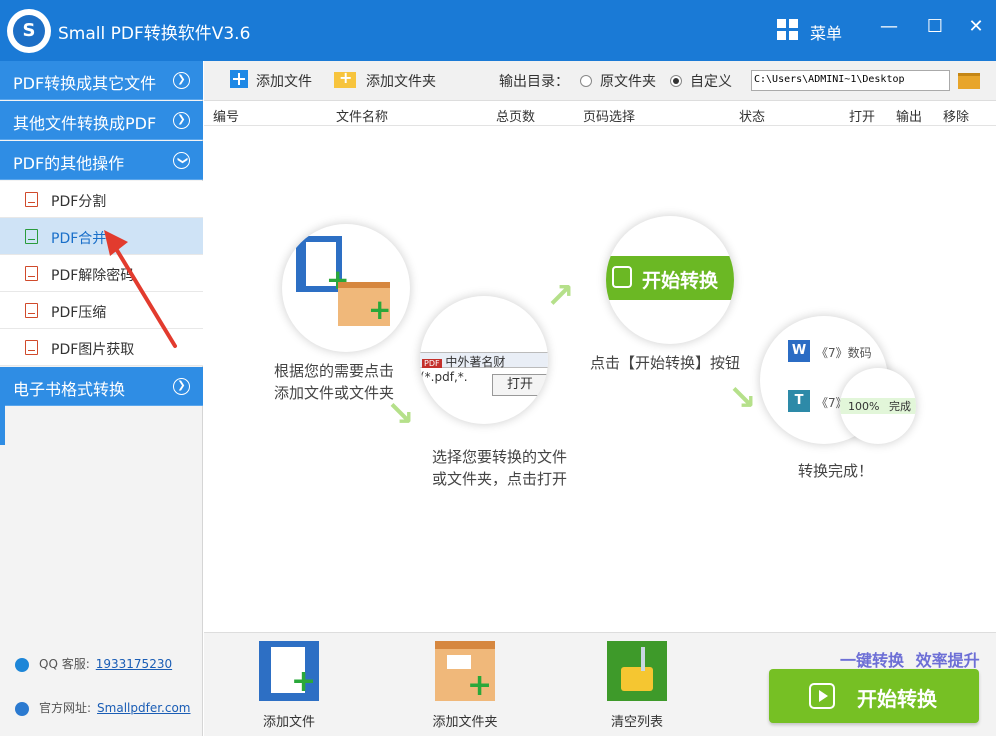 The image size is (996, 736). I want to click on radio-original-folder-label: 原文件夹, so click(628, 82).